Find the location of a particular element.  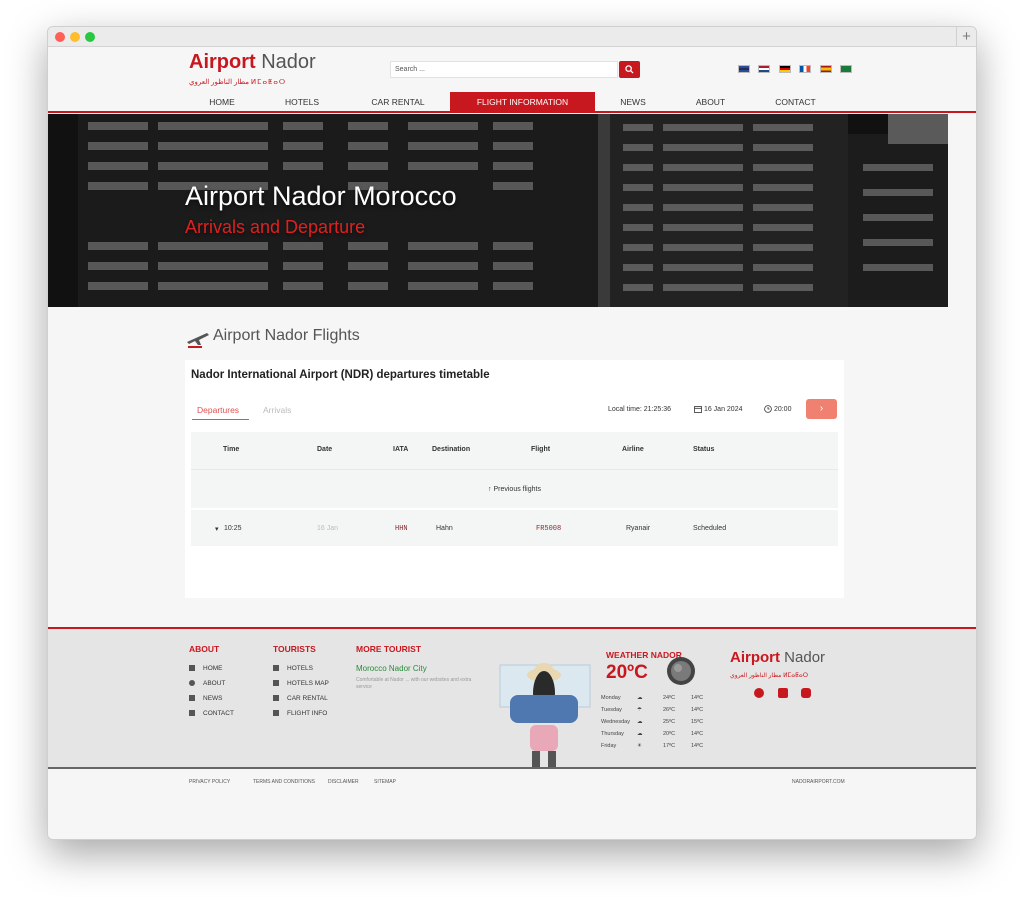

row-iata: HHN is located at coordinates (401, 529).